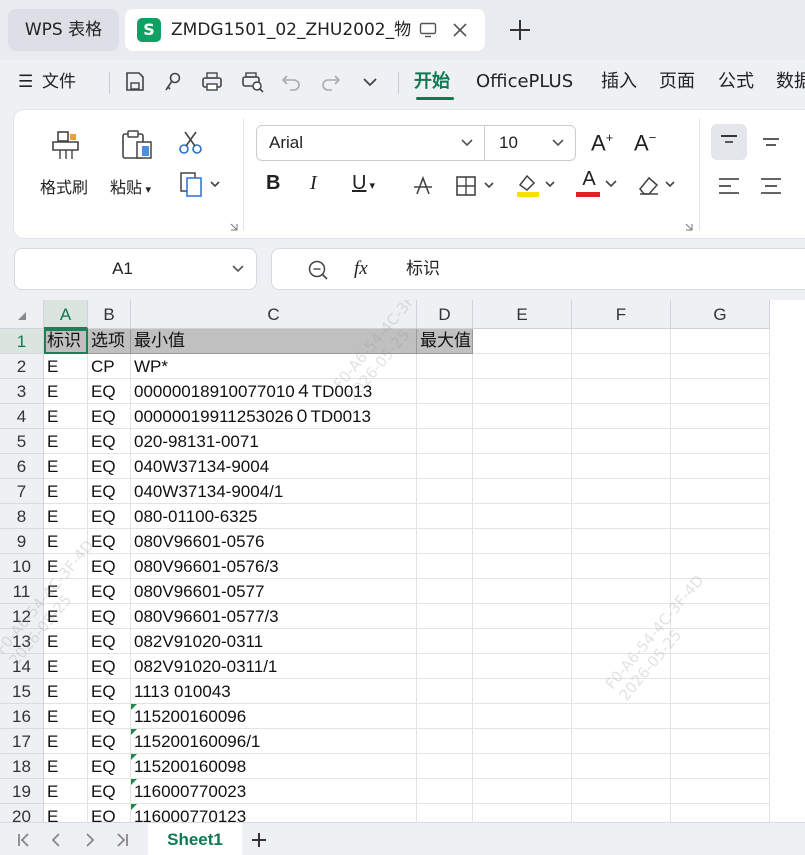 This screenshot has height=855, width=805. Describe the element at coordinates (771, 142) in the screenshot. I see `align-middle-icon` at that location.